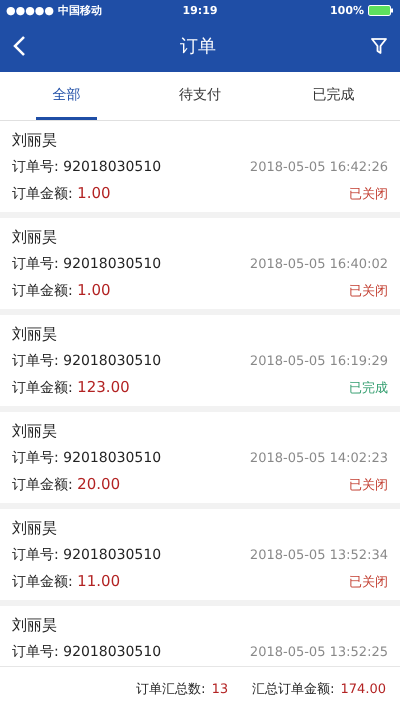  Describe the element at coordinates (171, 689) in the screenshot. I see `count-label: 订单汇总数:` at that location.